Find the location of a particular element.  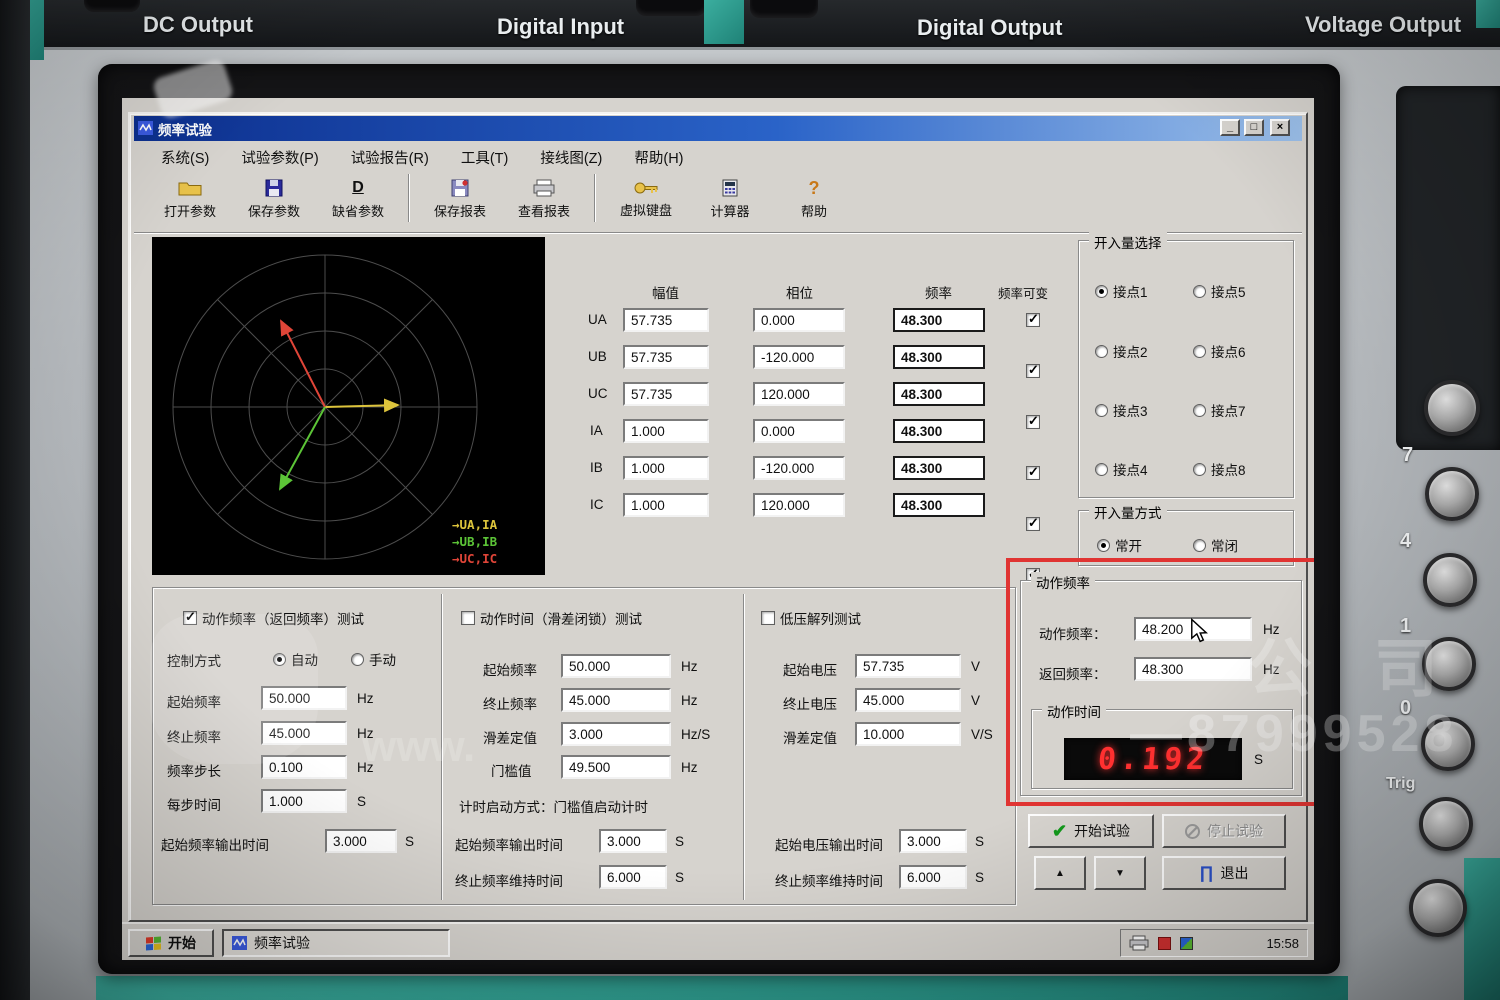

ia-freq-var-checkbox is located at coordinates (1033, 472).